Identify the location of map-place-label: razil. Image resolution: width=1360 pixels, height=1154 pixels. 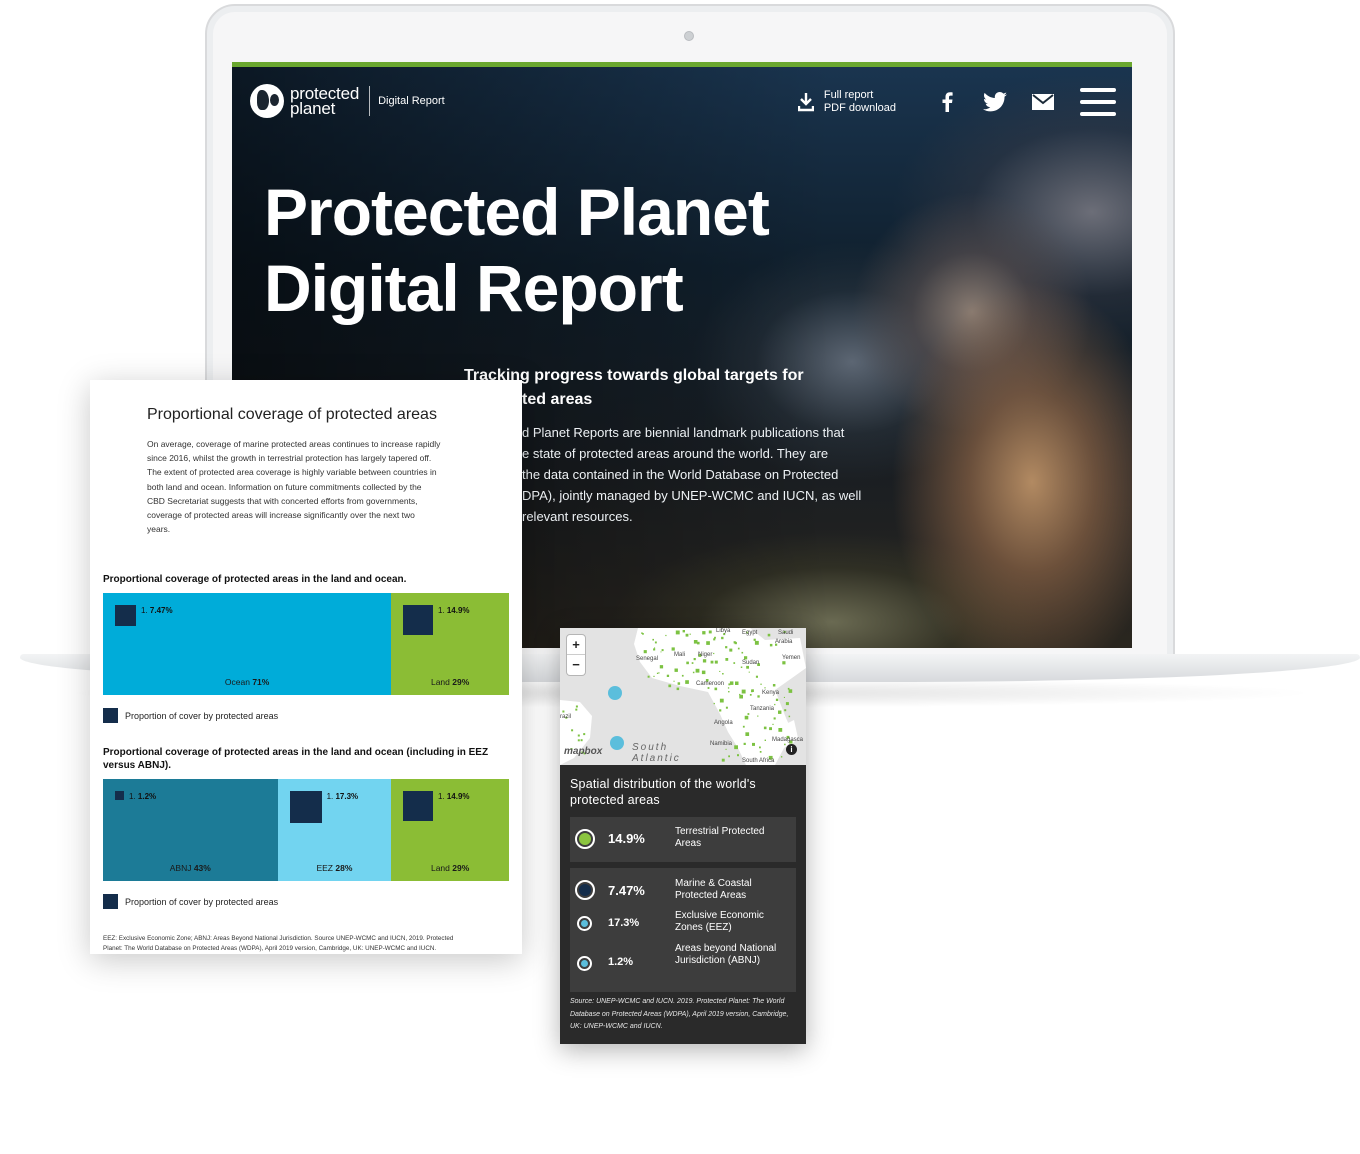
(566, 717).